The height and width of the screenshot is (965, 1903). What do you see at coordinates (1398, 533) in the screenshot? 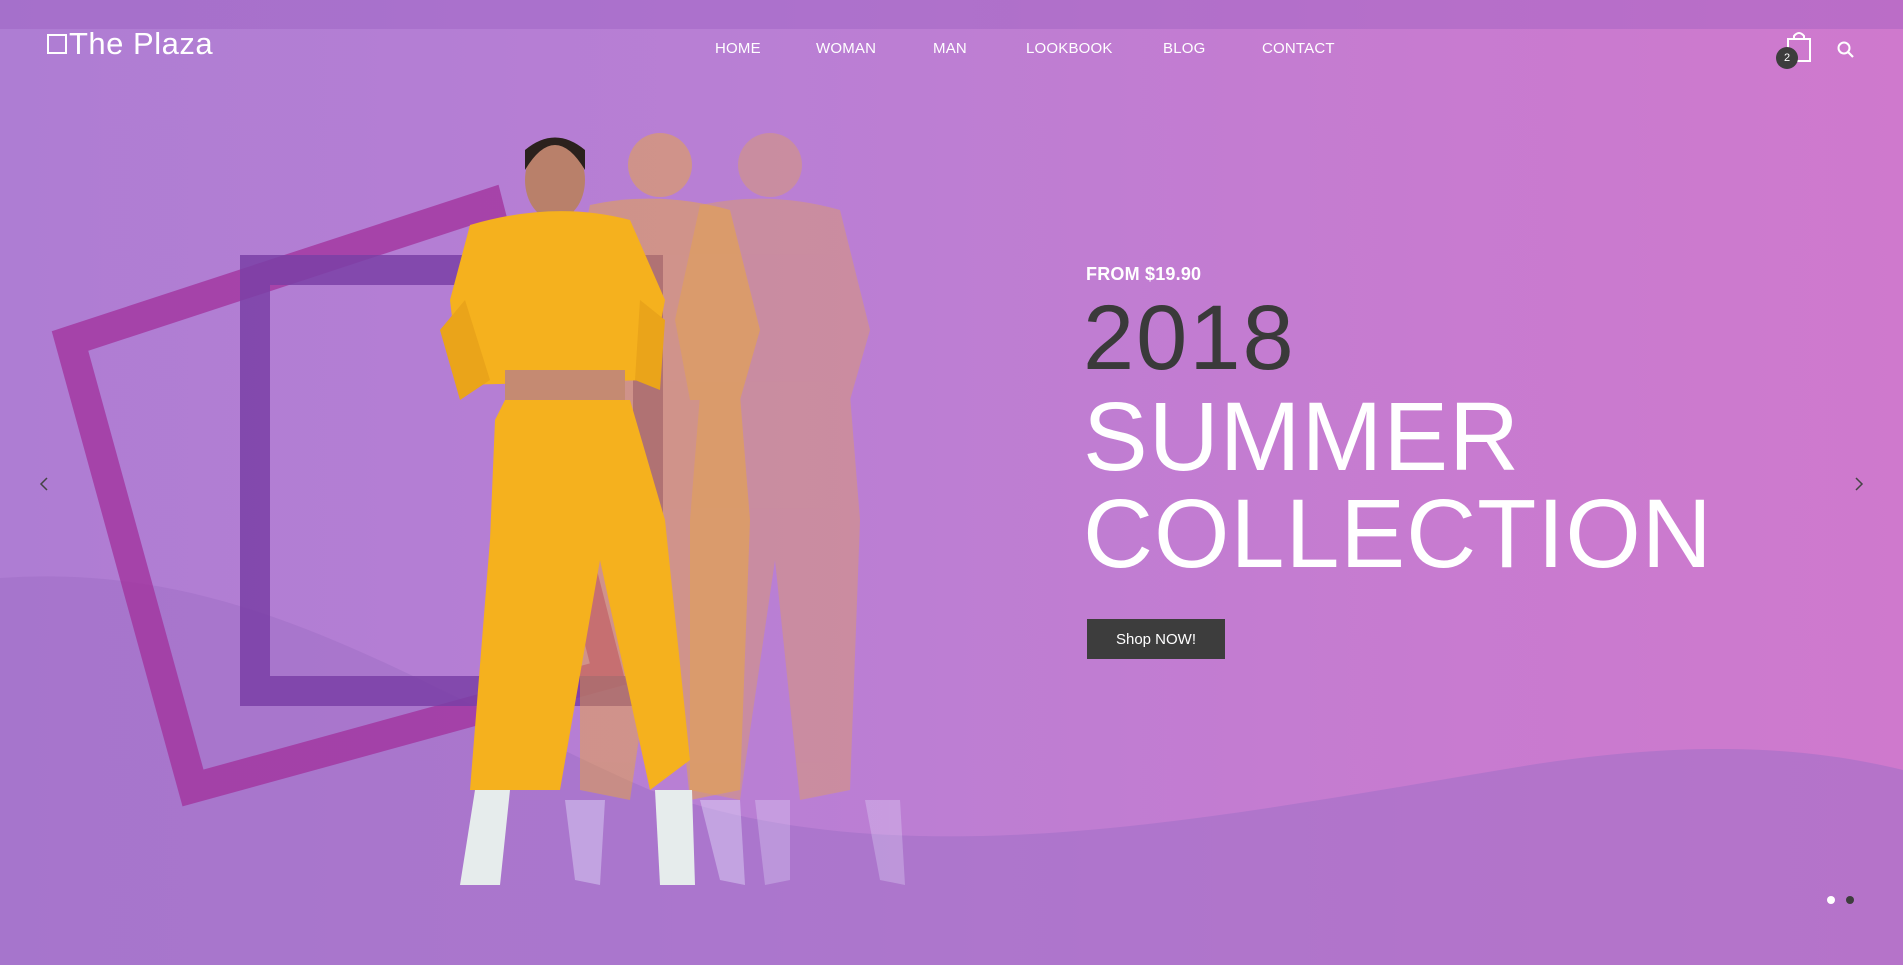
I see `hero-title-line2: COLLECTION` at bounding box center [1398, 533].